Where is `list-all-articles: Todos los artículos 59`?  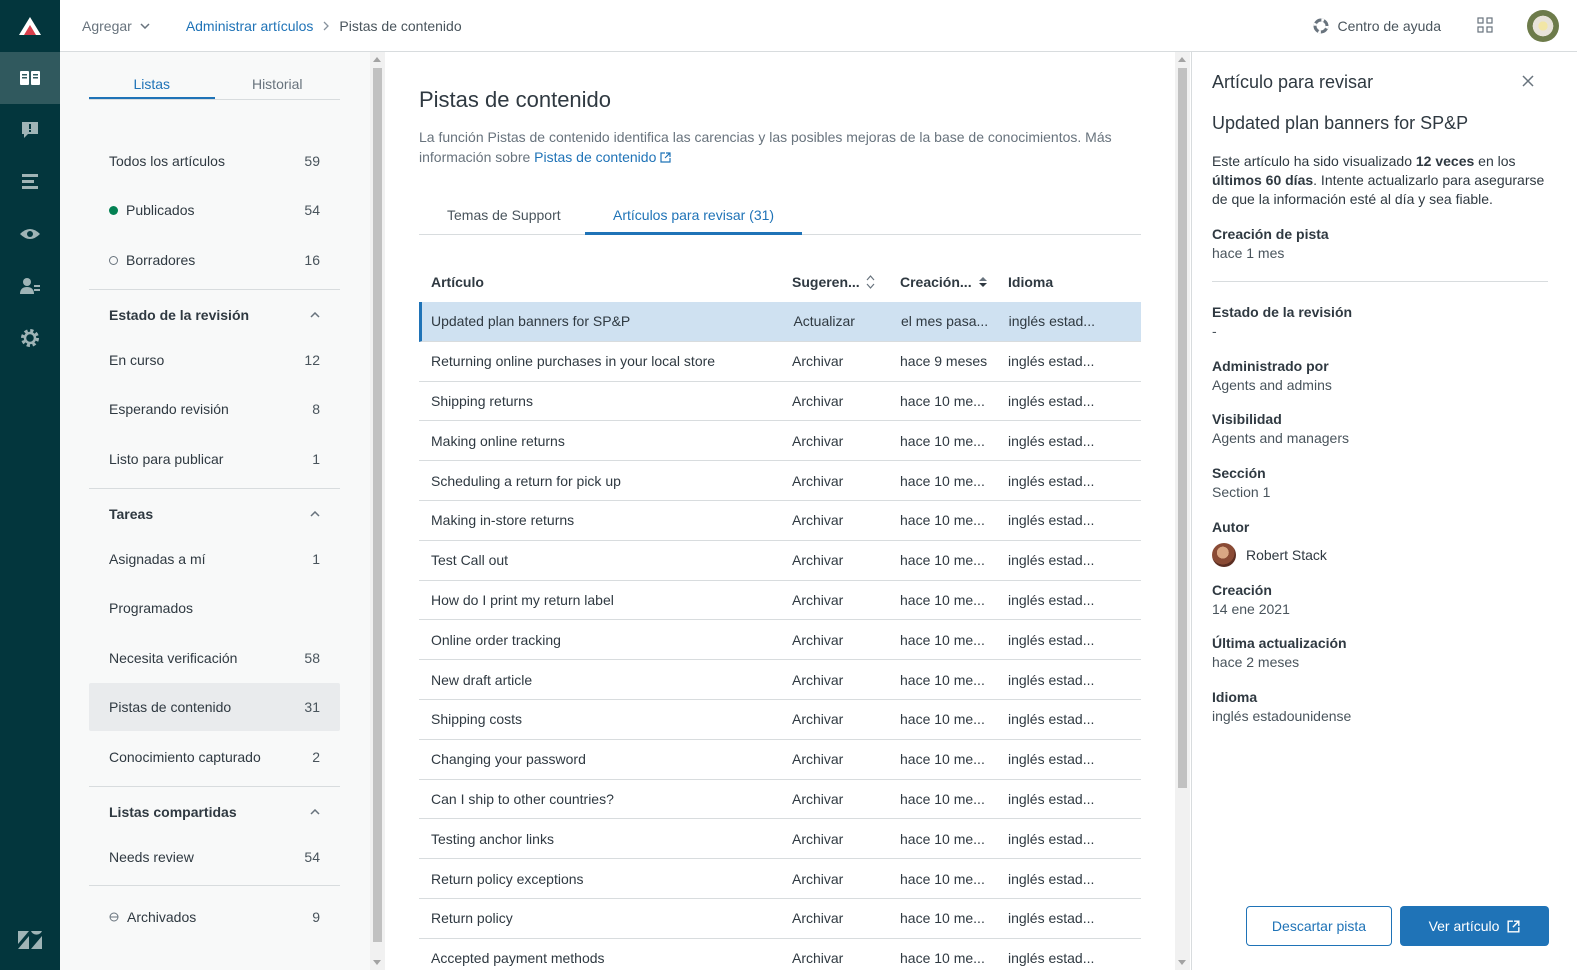 list-all-articles: Todos los artículos 59 is located at coordinates (214, 161).